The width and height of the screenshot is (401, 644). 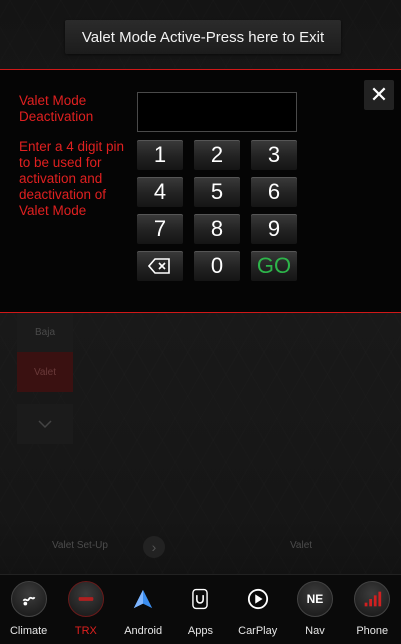 I want to click on key-6: 6, so click(x=274, y=192).